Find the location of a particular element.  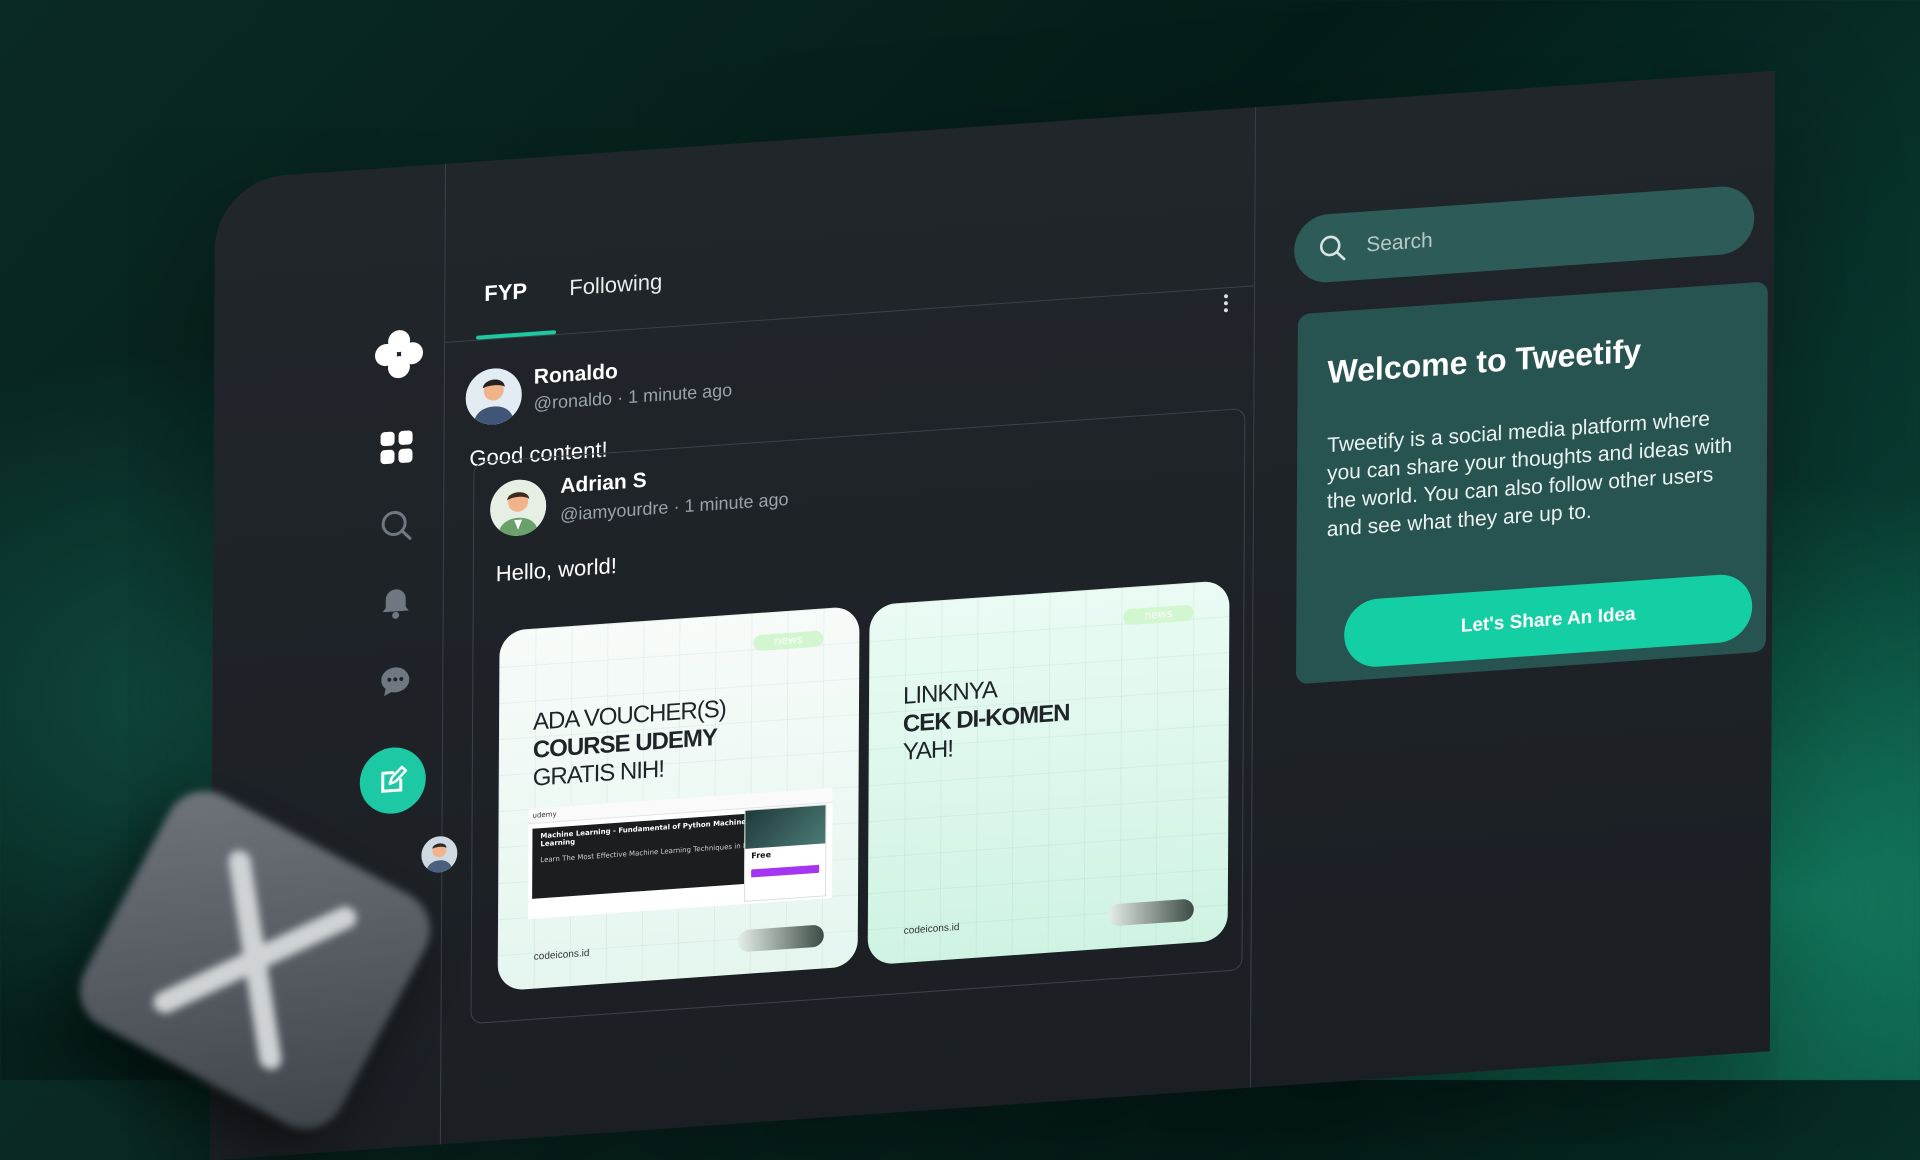

clover-logo-icon is located at coordinates (399, 354).